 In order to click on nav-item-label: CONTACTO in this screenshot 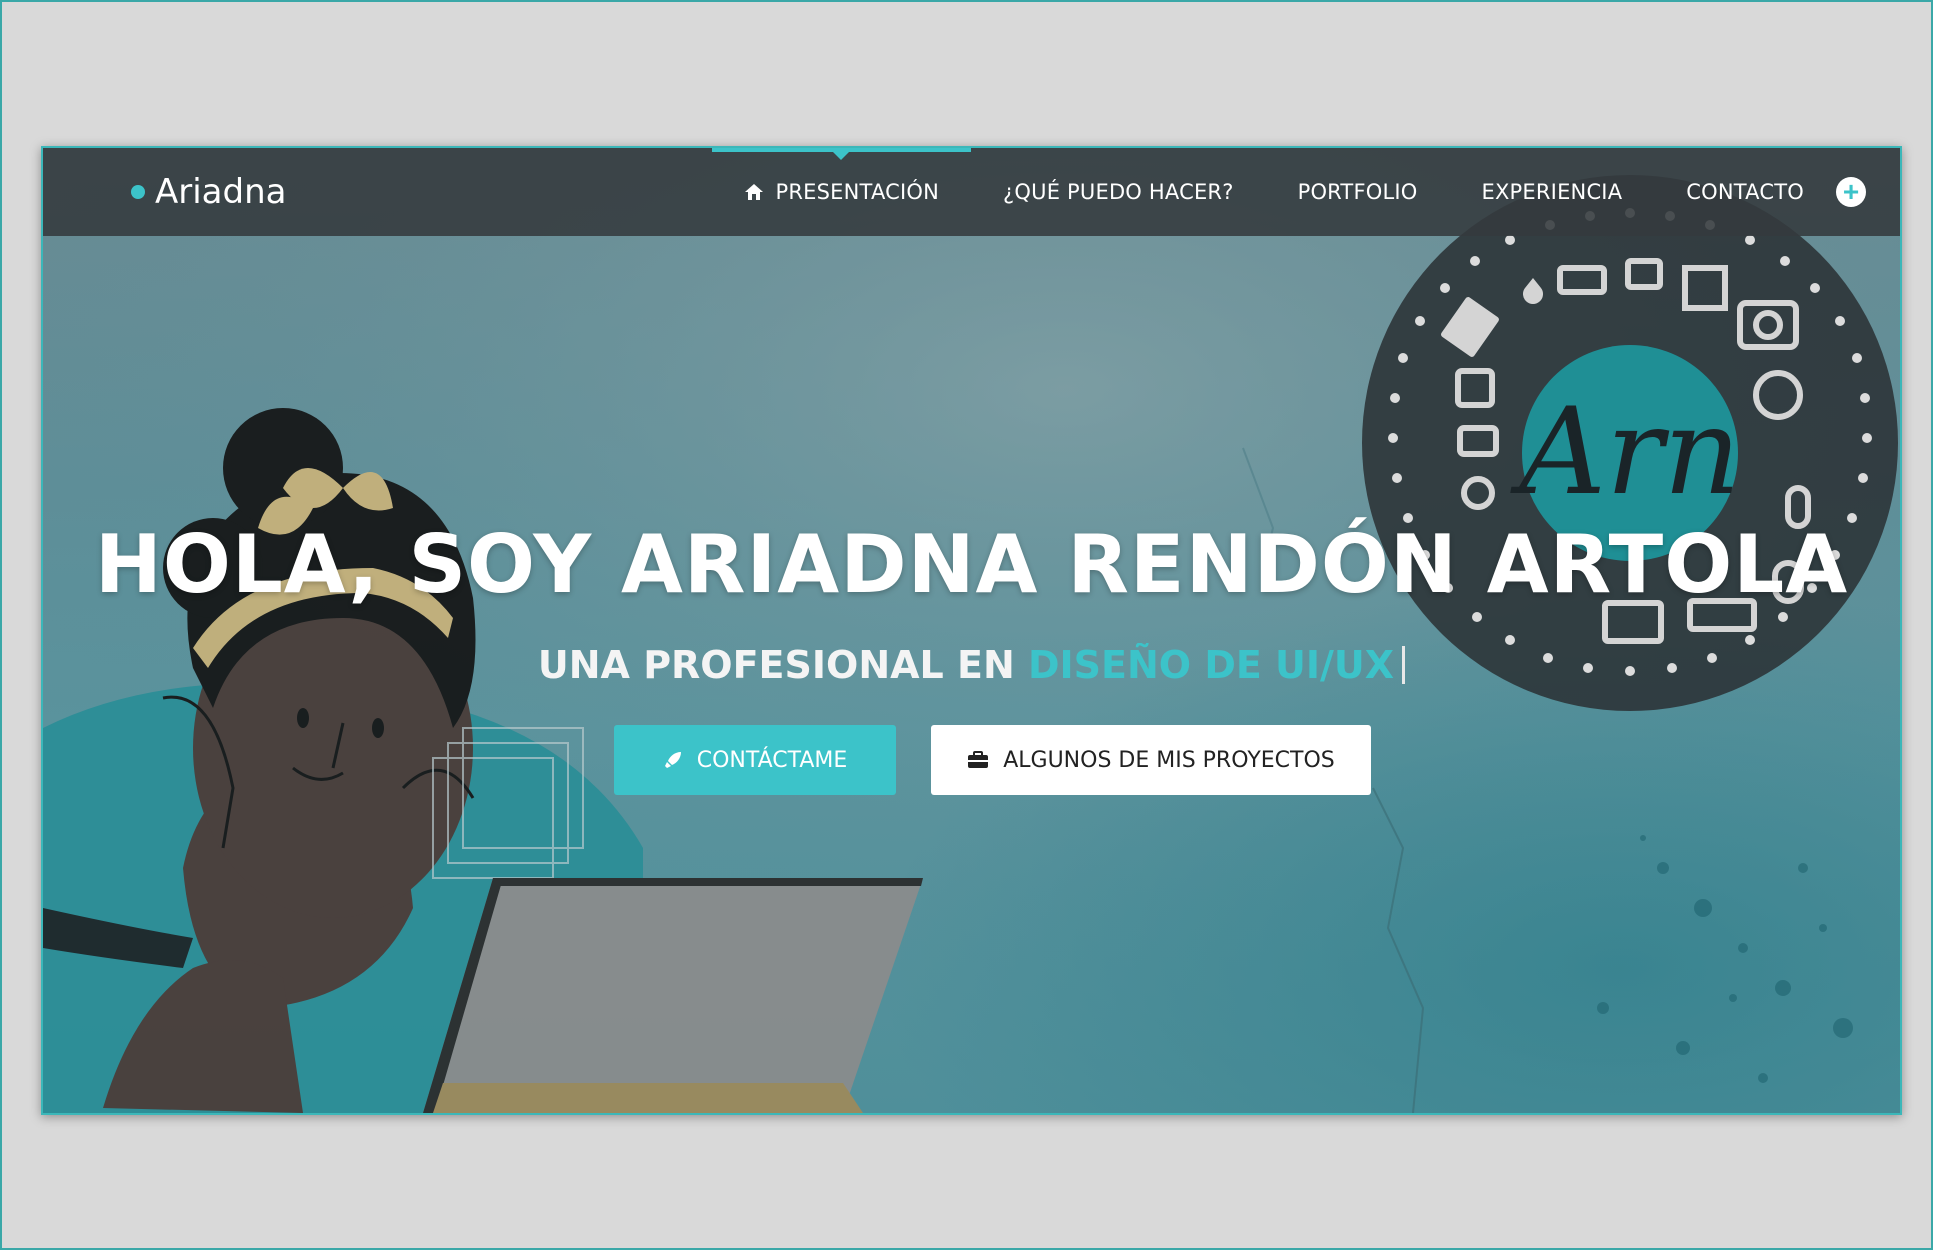, I will do `click(1745, 192)`.